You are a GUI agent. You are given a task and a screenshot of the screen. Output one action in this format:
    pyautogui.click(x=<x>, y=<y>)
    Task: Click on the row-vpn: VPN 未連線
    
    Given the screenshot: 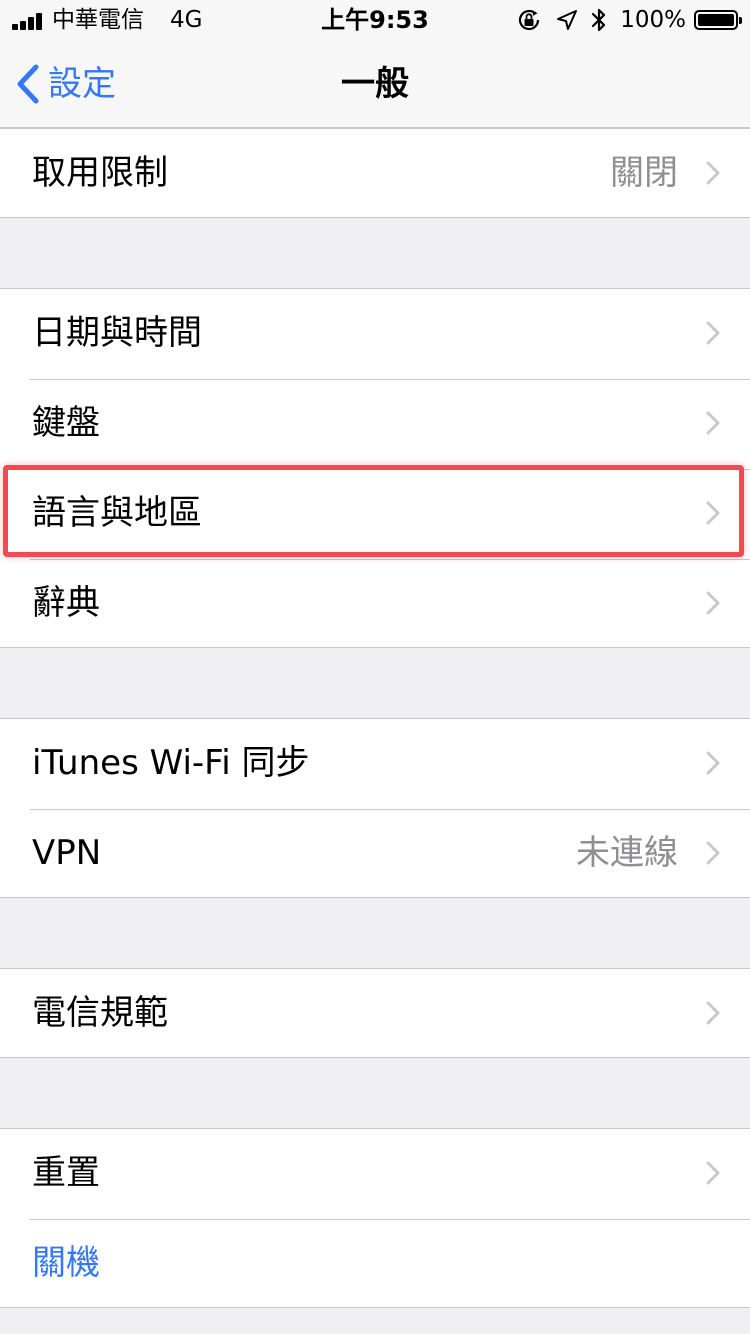 What is the action you would take?
    pyautogui.click(x=375, y=854)
    